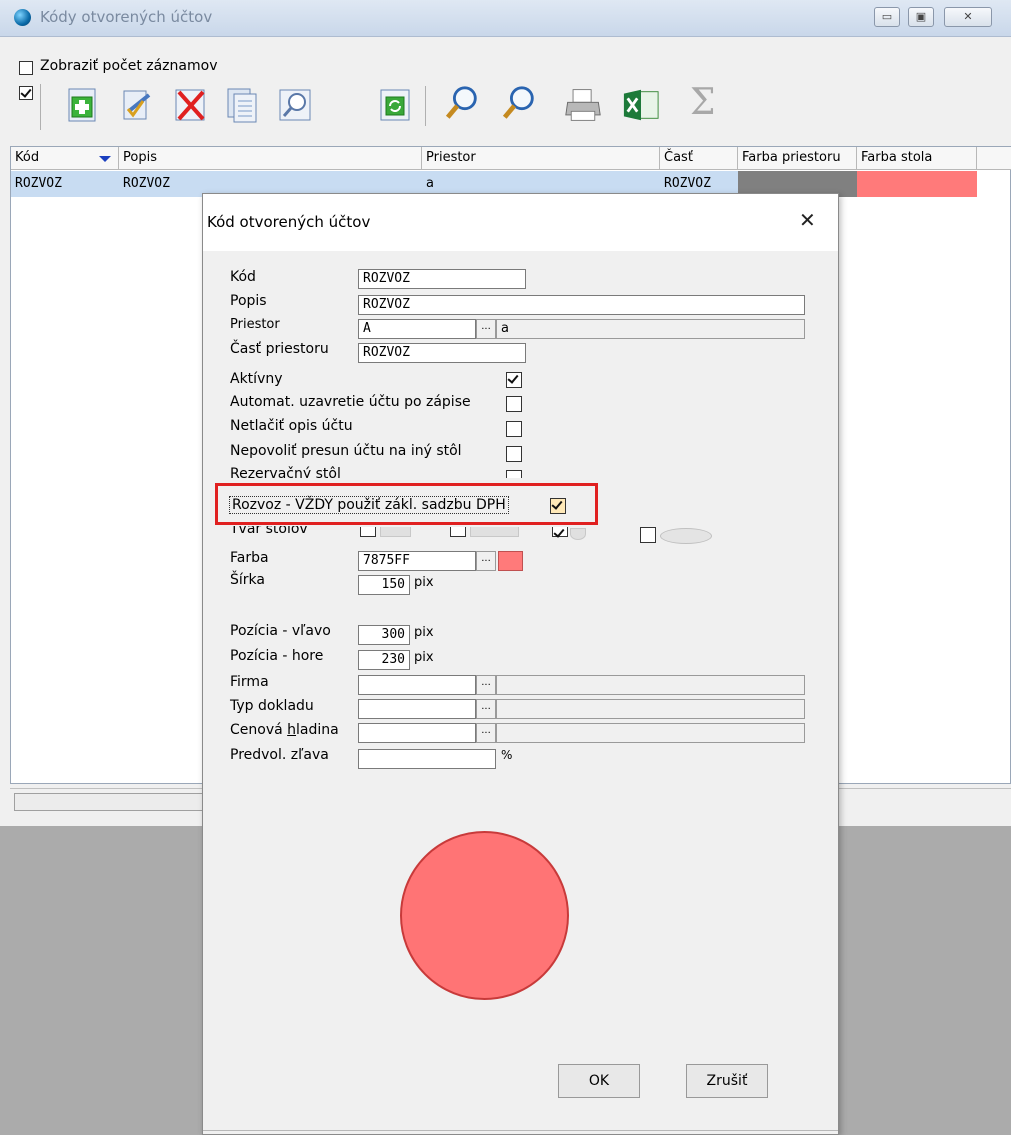 This screenshot has width=1011, height=1135. What do you see at coordinates (279, 755) in the screenshot?
I see `predvol-zlava-label: Predvol. zľava` at bounding box center [279, 755].